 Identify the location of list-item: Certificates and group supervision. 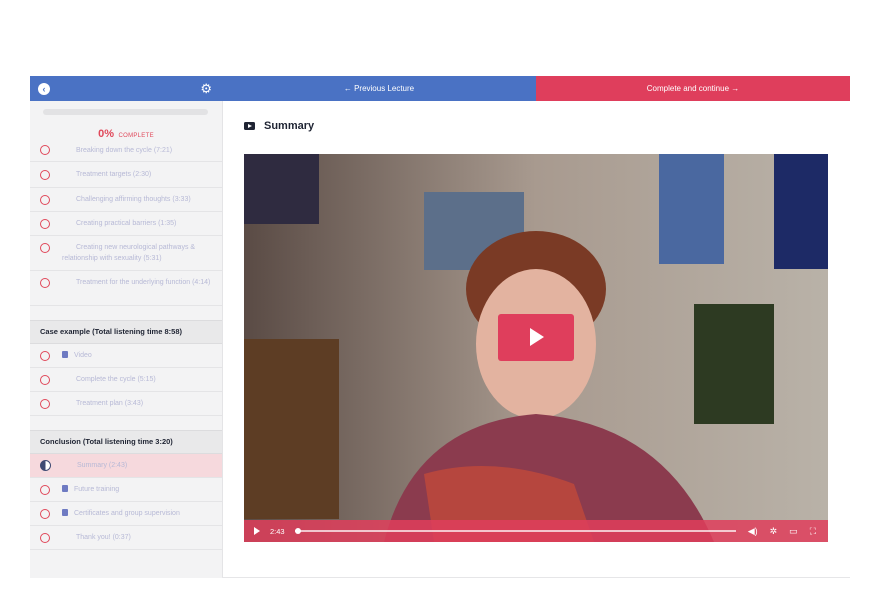
(126, 514).